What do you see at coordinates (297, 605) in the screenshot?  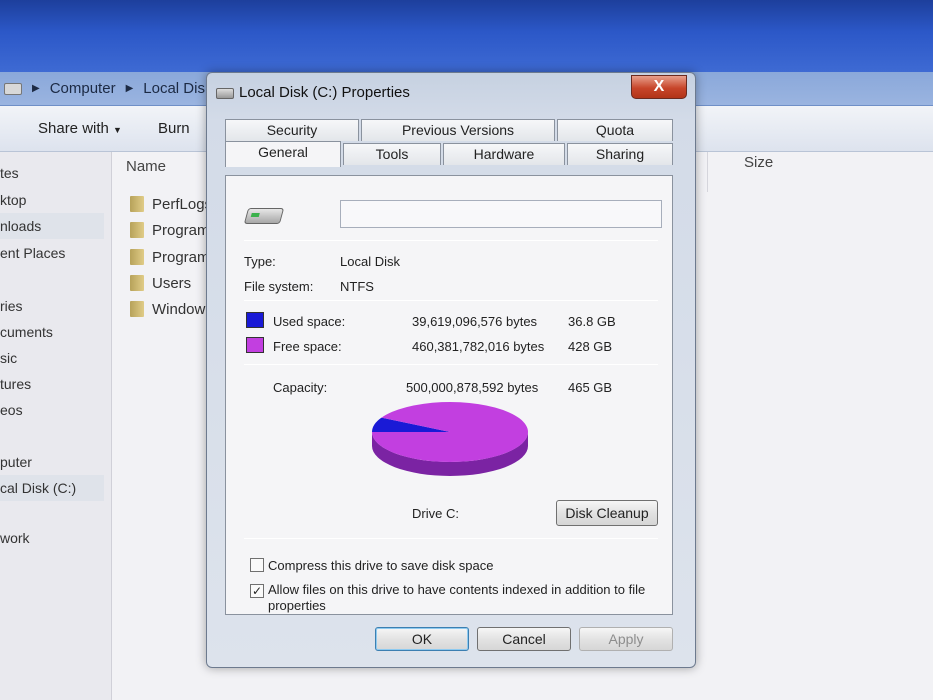 I see `index-label-line2: properties` at bounding box center [297, 605].